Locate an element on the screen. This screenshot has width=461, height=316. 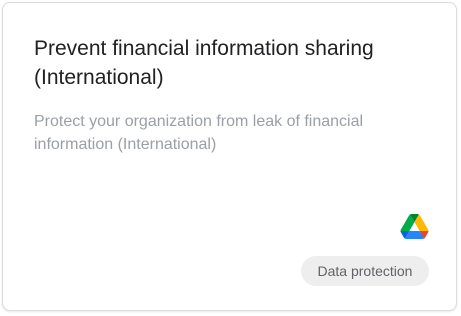
category-chip: Data protection is located at coordinates (365, 271).